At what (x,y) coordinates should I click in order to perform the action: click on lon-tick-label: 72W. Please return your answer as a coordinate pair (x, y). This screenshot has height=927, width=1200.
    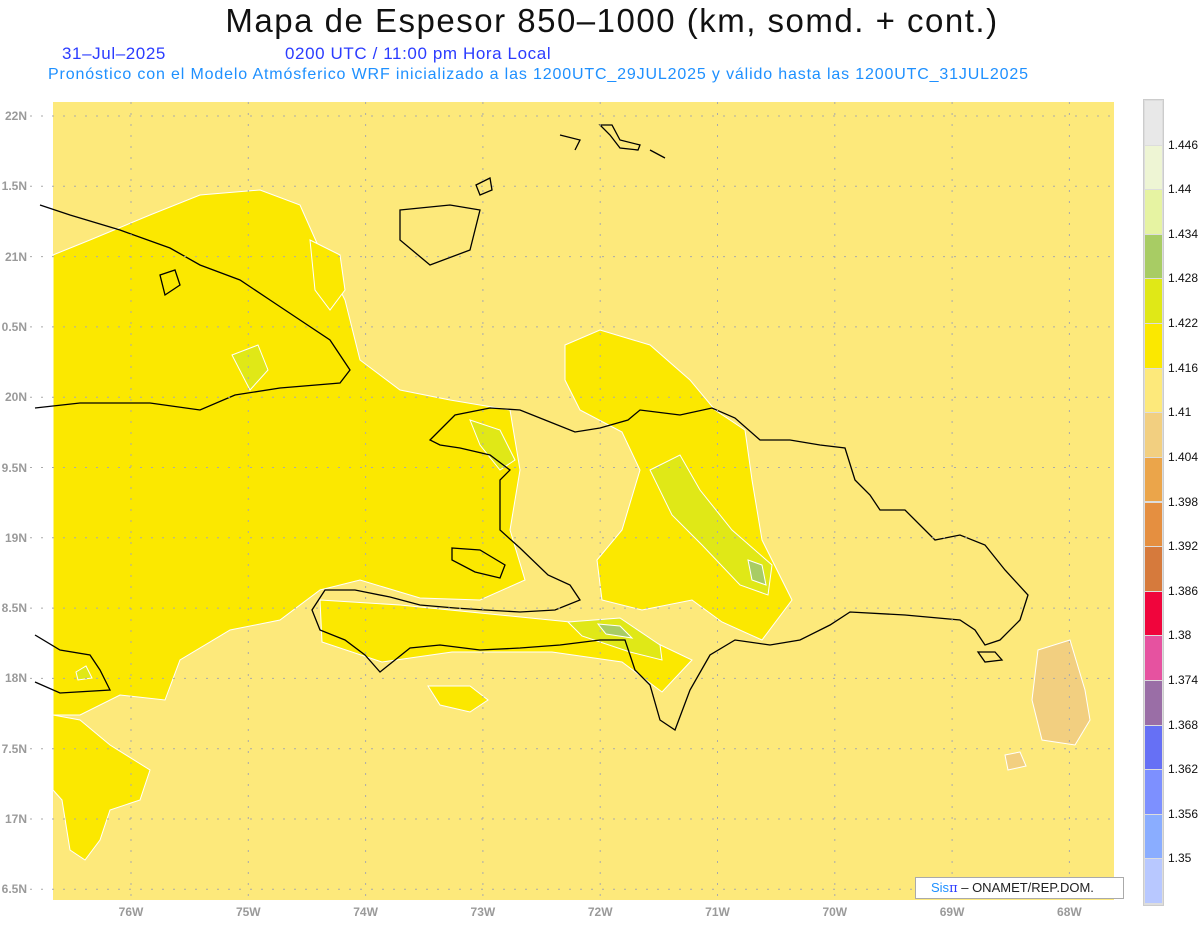
    Looking at the image, I should click on (600, 912).